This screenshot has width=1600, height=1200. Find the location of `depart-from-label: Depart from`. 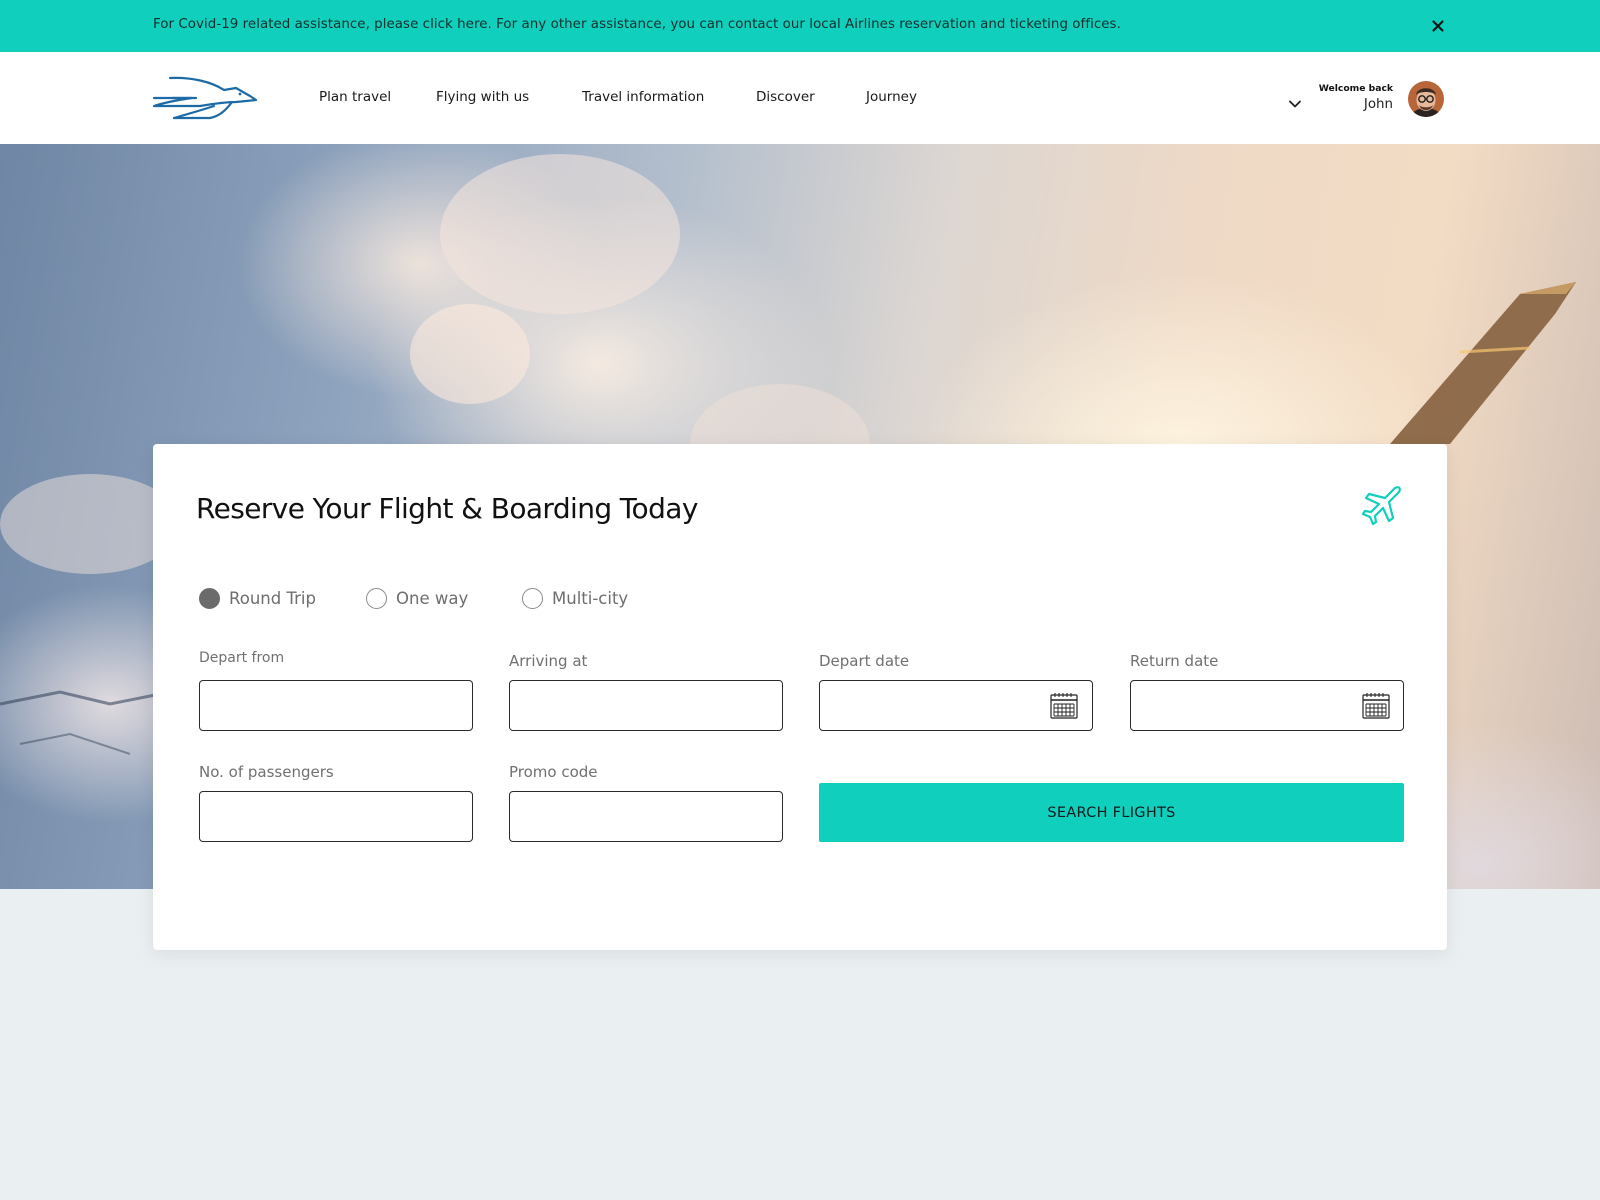

depart-from-label: Depart from is located at coordinates (242, 658).